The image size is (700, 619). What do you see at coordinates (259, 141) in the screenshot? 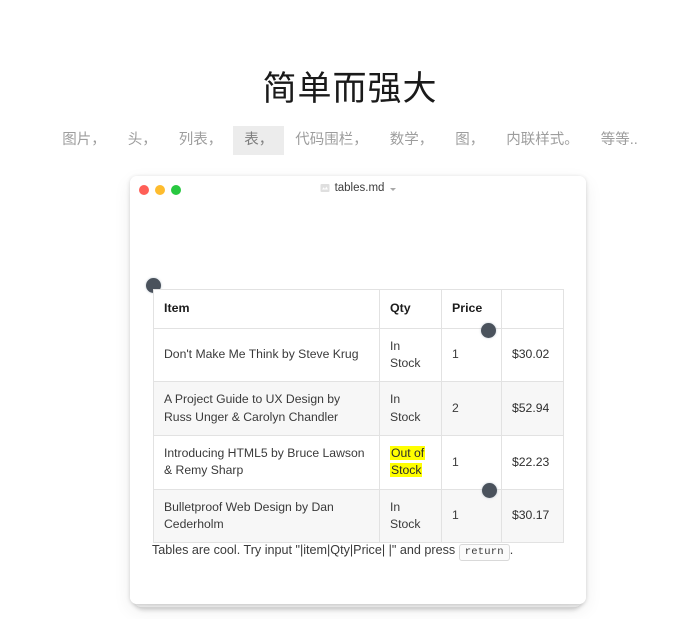
I see `tab-tables: 表，` at bounding box center [259, 141].